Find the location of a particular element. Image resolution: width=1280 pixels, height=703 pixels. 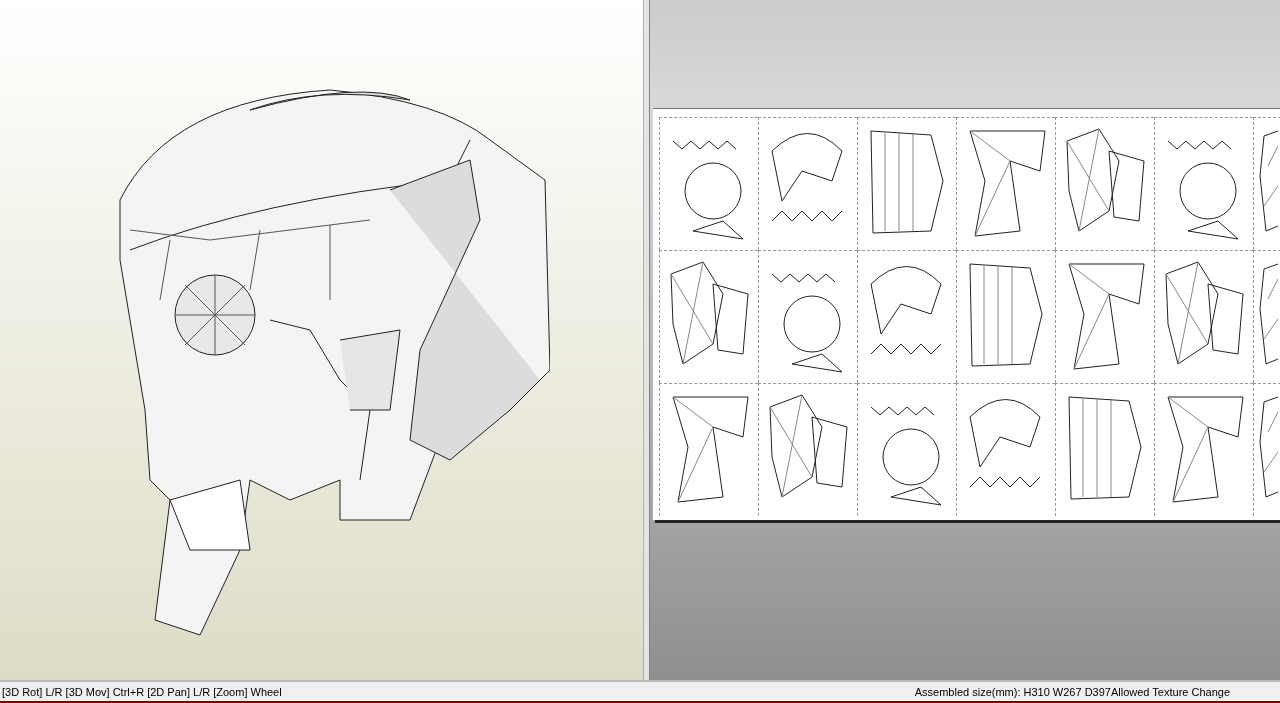

splitter-bar is located at coordinates (646, 340).